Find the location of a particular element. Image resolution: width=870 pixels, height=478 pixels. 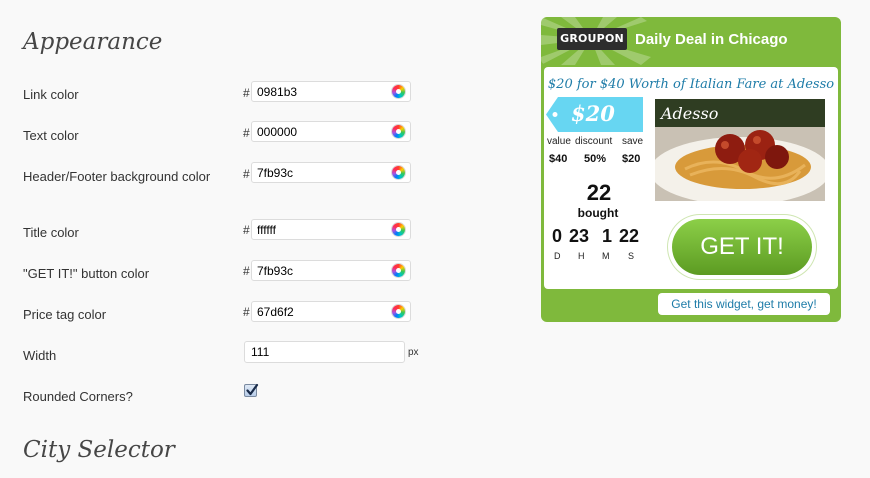

deal-price: $20 is located at coordinates (593, 113).